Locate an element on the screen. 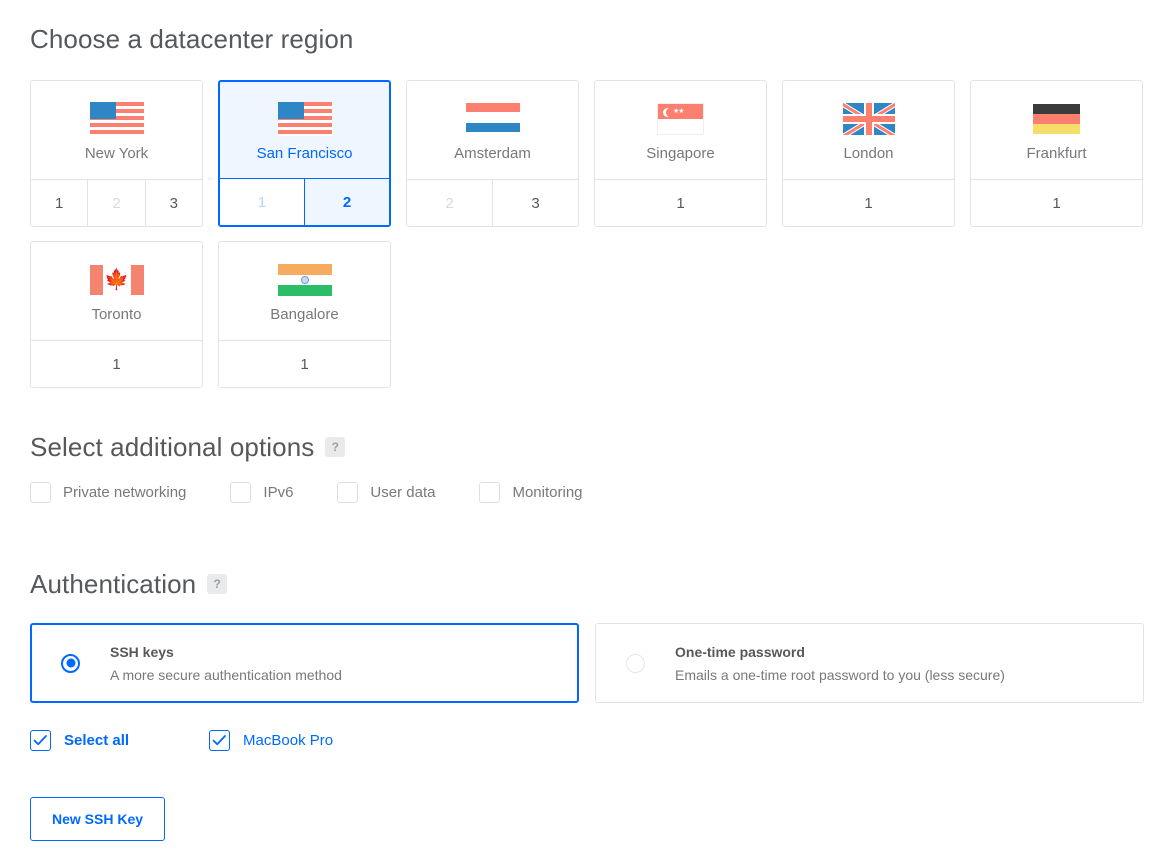  flag-singapore-icon: ★★ is located at coordinates (680, 119).